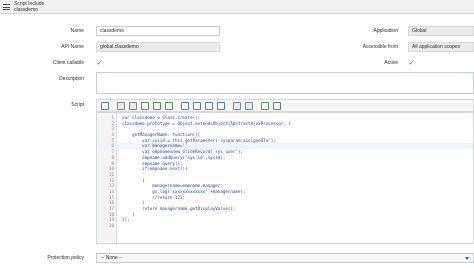 This screenshot has height=268, width=474. What do you see at coordinates (265, 106) in the screenshot?
I see `syntax-check-icon` at bounding box center [265, 106].